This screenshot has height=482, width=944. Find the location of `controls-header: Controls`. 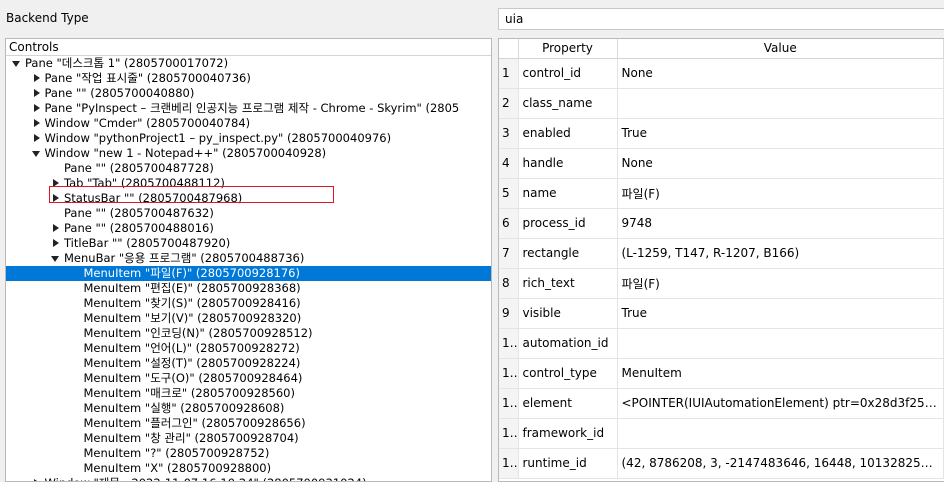

controls-header: Controls is located at coordinates (248, 47).